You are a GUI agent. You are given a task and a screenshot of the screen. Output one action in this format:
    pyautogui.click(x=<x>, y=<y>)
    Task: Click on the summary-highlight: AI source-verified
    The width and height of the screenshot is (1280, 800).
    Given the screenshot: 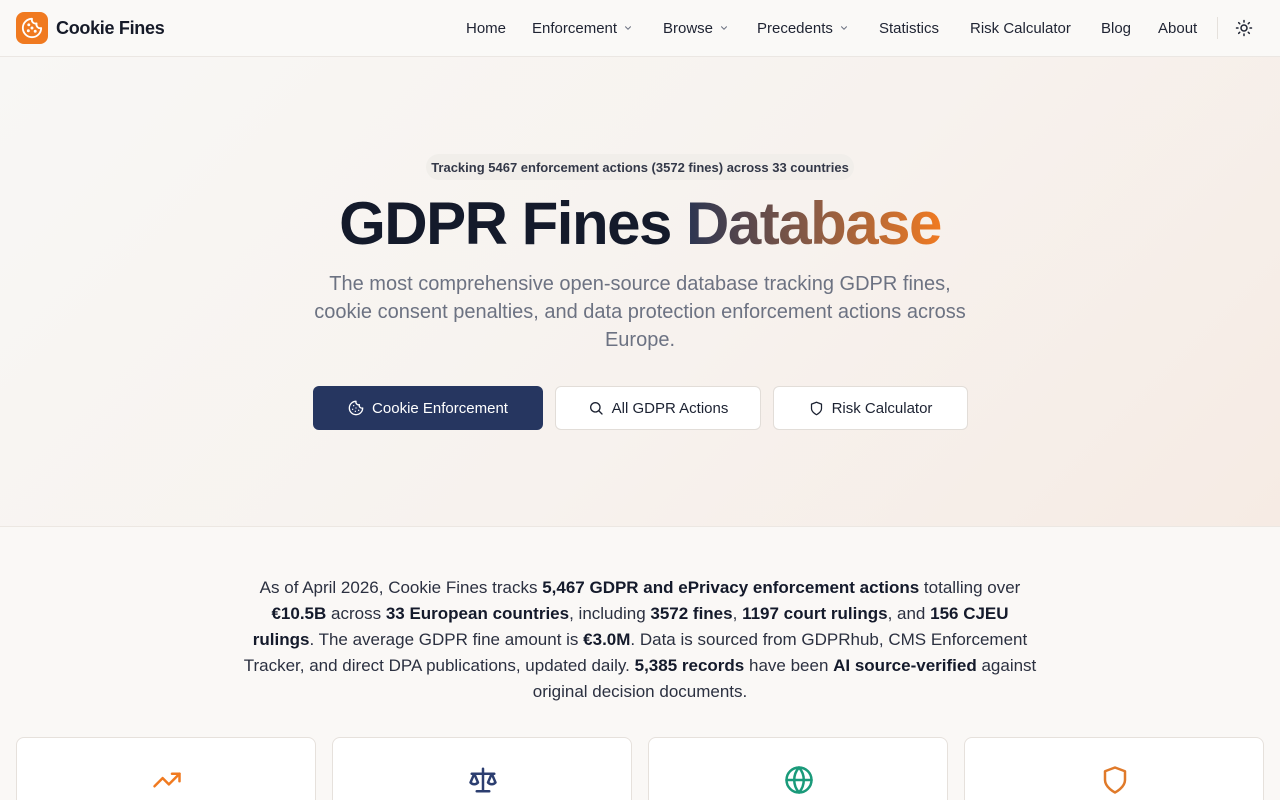 What is the action you would take?
    pyautogui.click(x=905, y=665)
    